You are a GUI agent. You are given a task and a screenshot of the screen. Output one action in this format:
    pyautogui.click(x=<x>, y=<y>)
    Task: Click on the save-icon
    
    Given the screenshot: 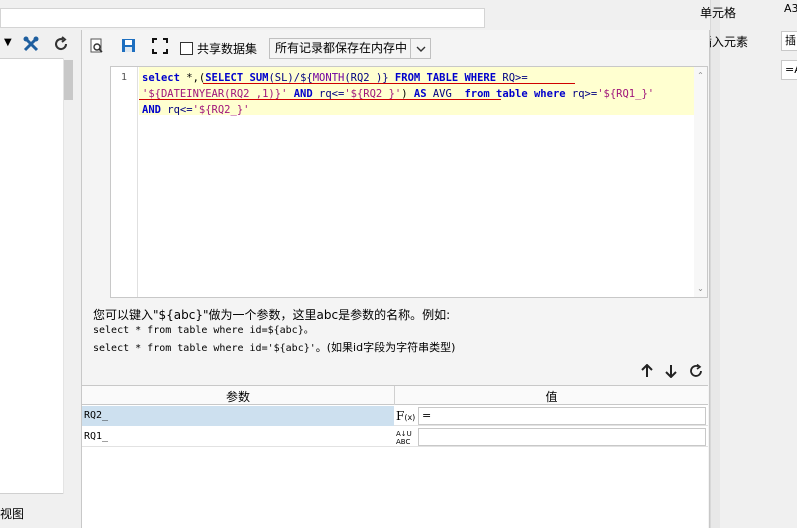 What is the action you would take?
    pyautogui.click(x=129, y=46)
    